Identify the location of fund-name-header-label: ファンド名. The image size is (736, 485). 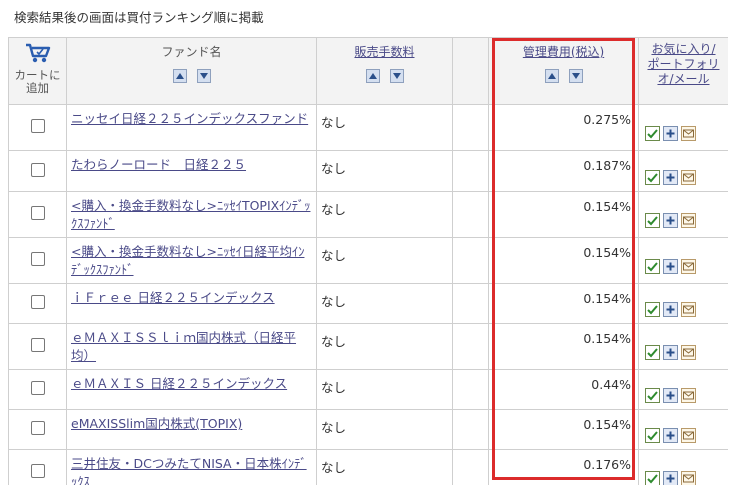
(191, 52).